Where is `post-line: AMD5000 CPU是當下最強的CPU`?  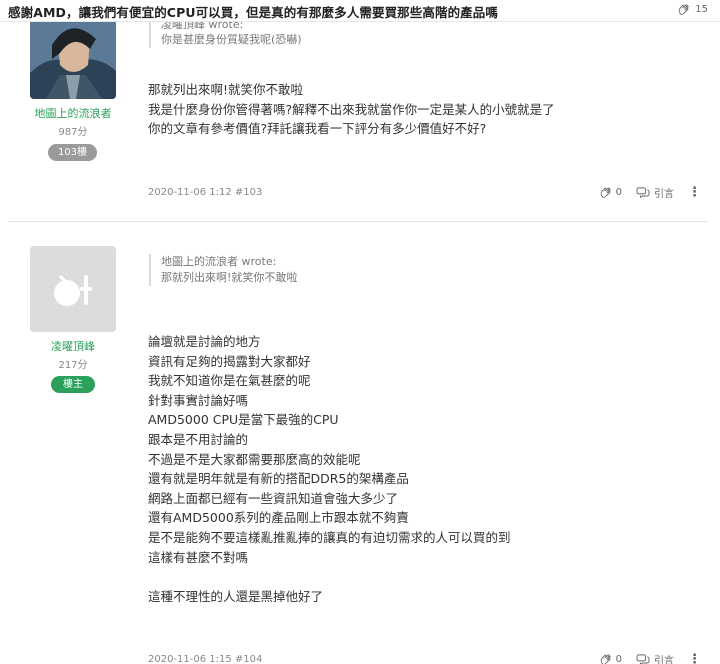 post-line: AMD5000 CPU是當下最強的CPU is located at coordinates (243, 420).